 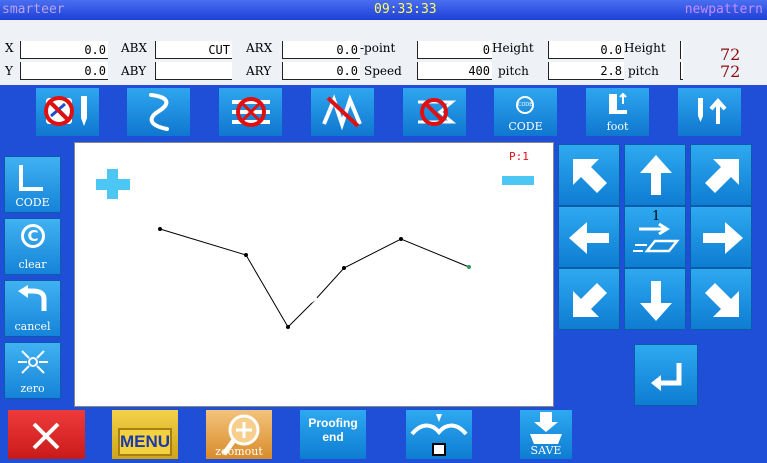 What do you see at coordinates (33, 236) in the screenshot?
I see `copyright-icon: C` at bounding box center [33, 236].